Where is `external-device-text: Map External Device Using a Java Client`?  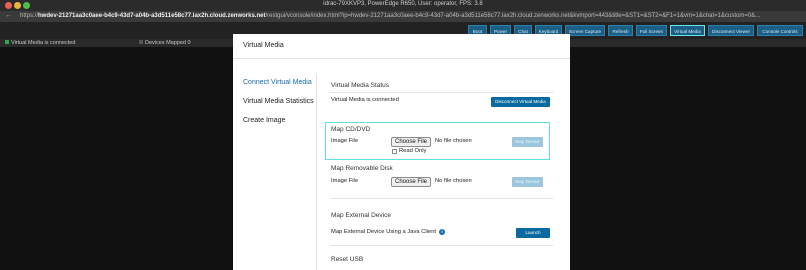 external-device-text: Map External Device Using a Java Client is located at coordinates (384, 232).